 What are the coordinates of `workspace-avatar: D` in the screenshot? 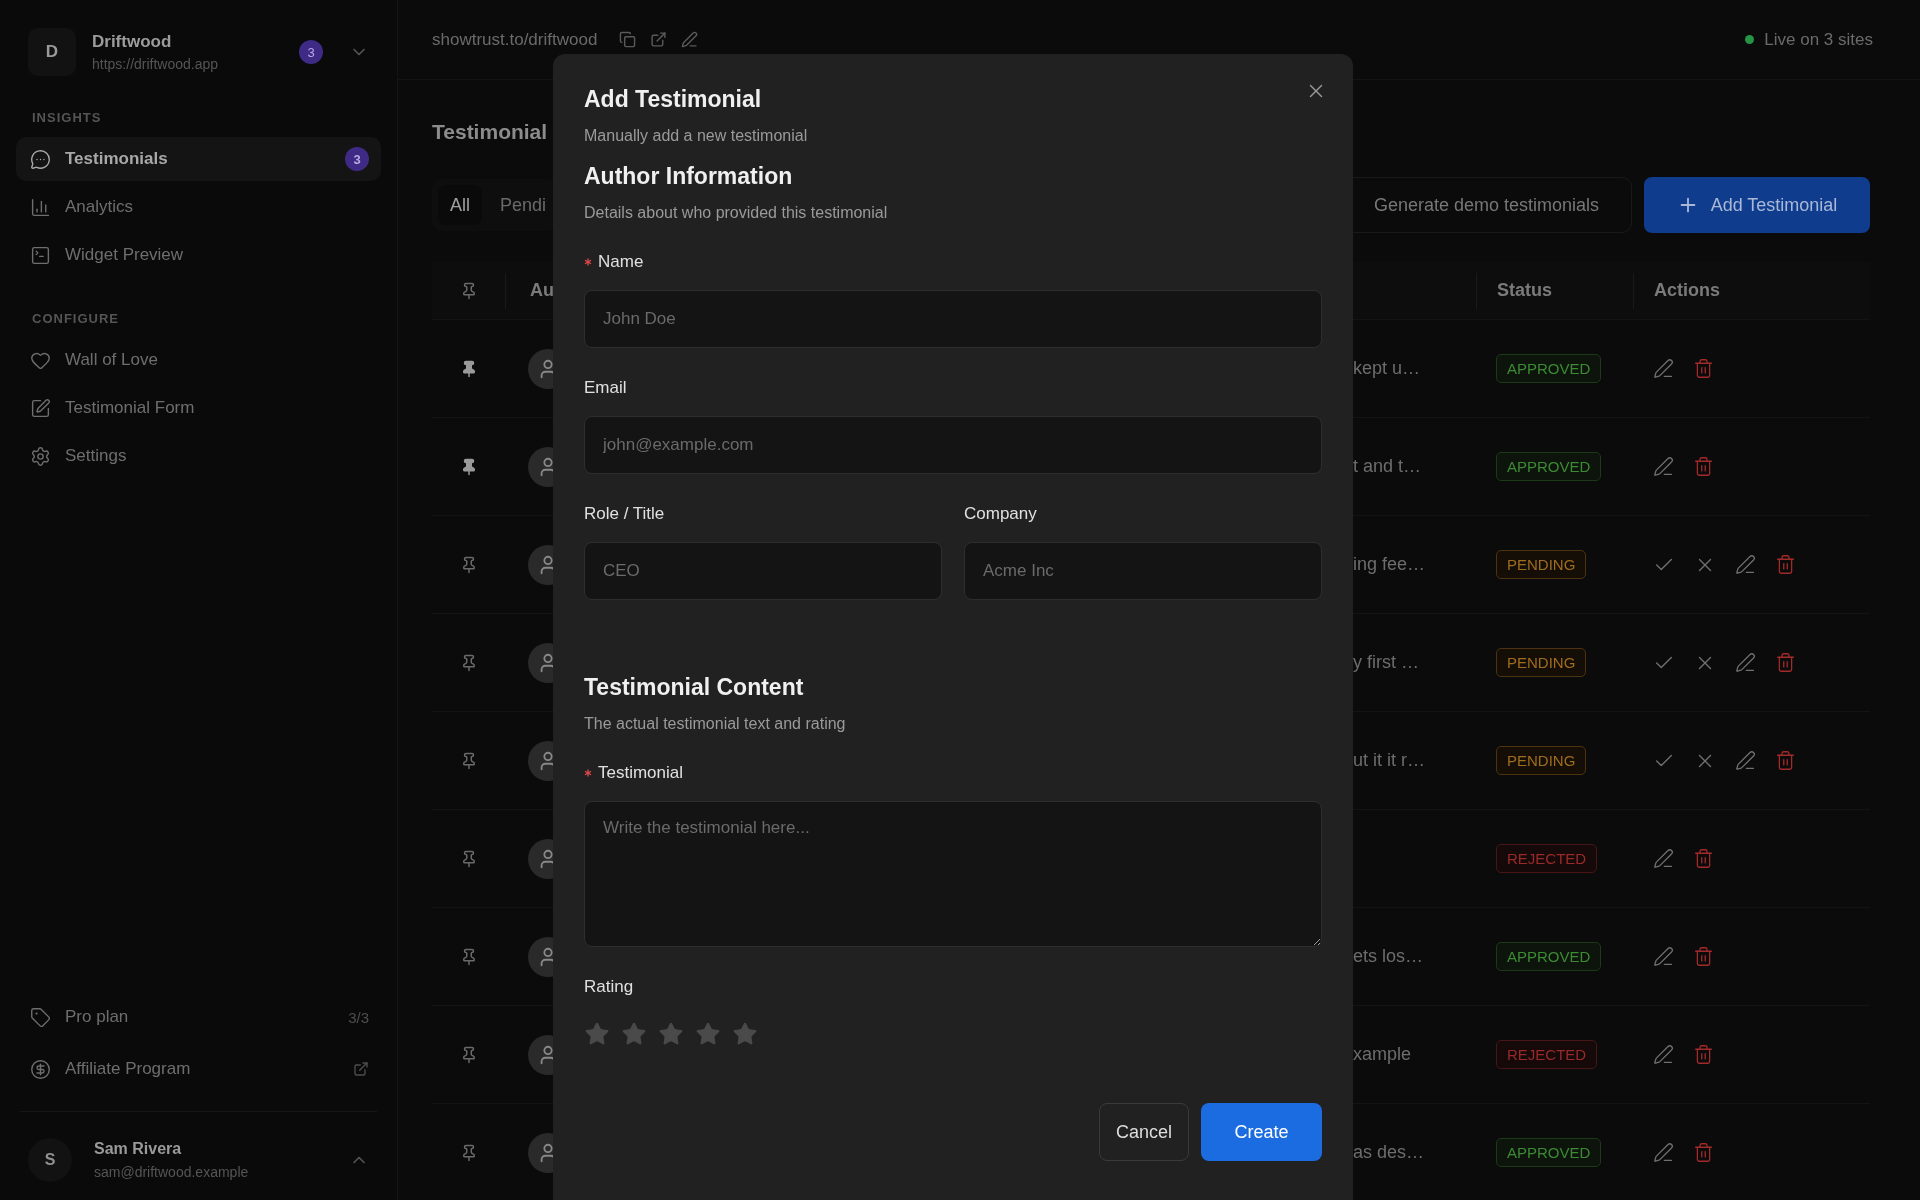 It's located at (52, 52).